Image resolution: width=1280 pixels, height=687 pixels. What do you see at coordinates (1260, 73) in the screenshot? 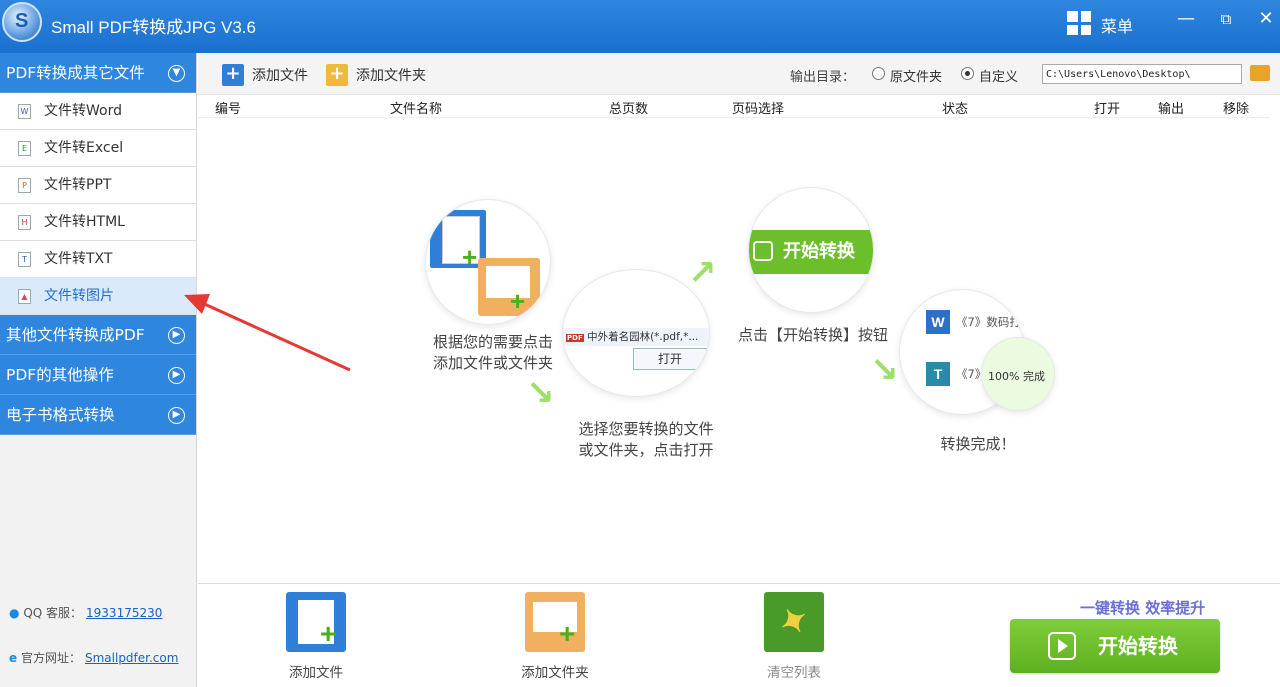
I see `browse-folder-icon` at bounding box center [1260, 73].